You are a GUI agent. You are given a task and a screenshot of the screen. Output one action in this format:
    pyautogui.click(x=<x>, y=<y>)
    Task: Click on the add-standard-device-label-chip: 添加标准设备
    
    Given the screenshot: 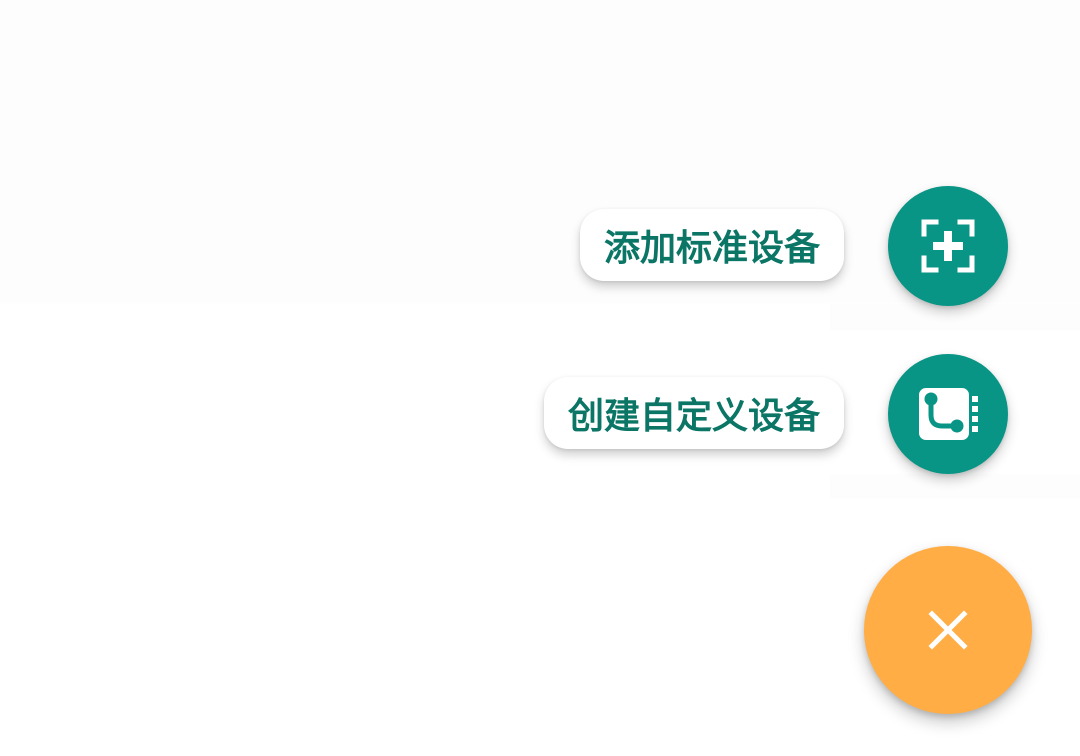 What is the action you would take?
    pyautogui.click(x=712, y=245)
    